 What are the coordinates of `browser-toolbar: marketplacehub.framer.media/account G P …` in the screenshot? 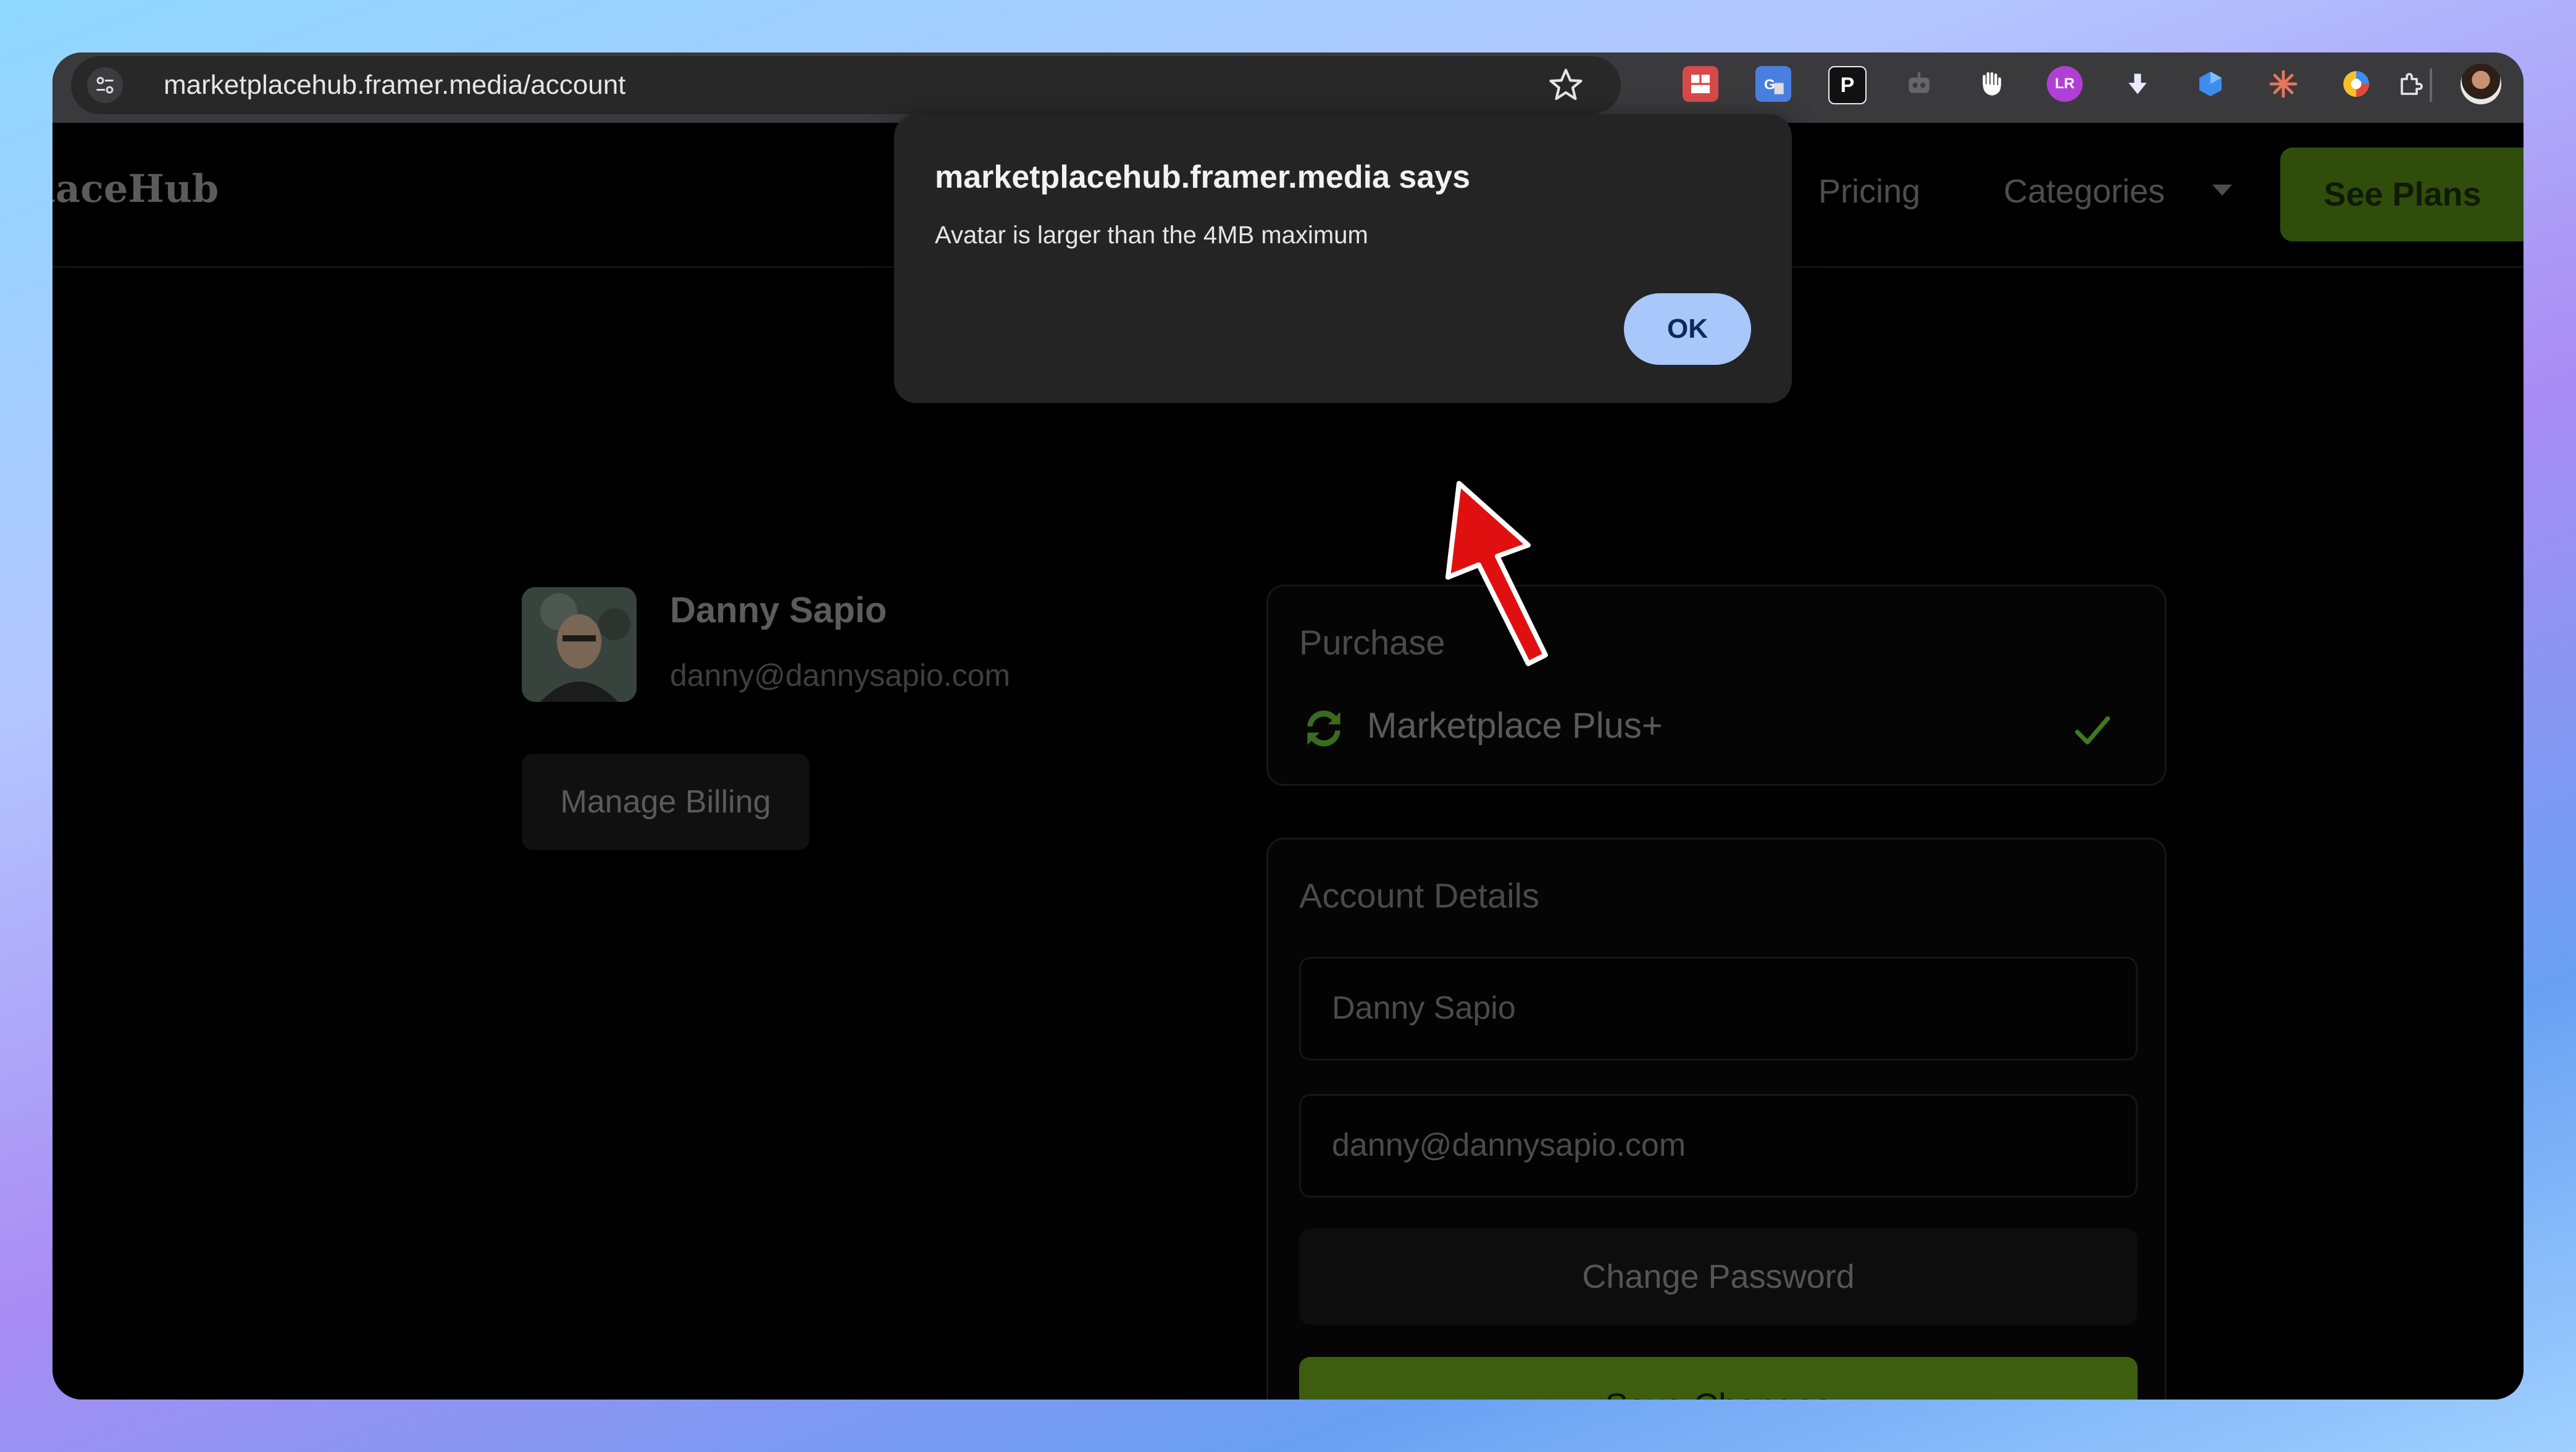 It's located at (1288, 87).